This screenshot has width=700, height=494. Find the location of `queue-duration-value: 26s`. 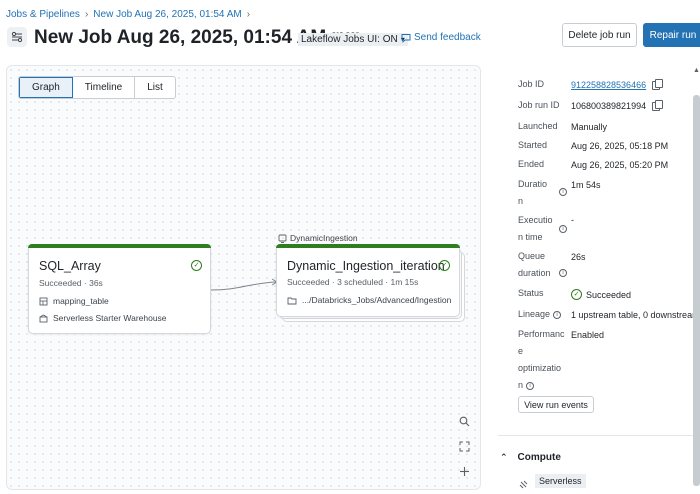

queue-duration-value: 26s is located at coordinates (578, 257).